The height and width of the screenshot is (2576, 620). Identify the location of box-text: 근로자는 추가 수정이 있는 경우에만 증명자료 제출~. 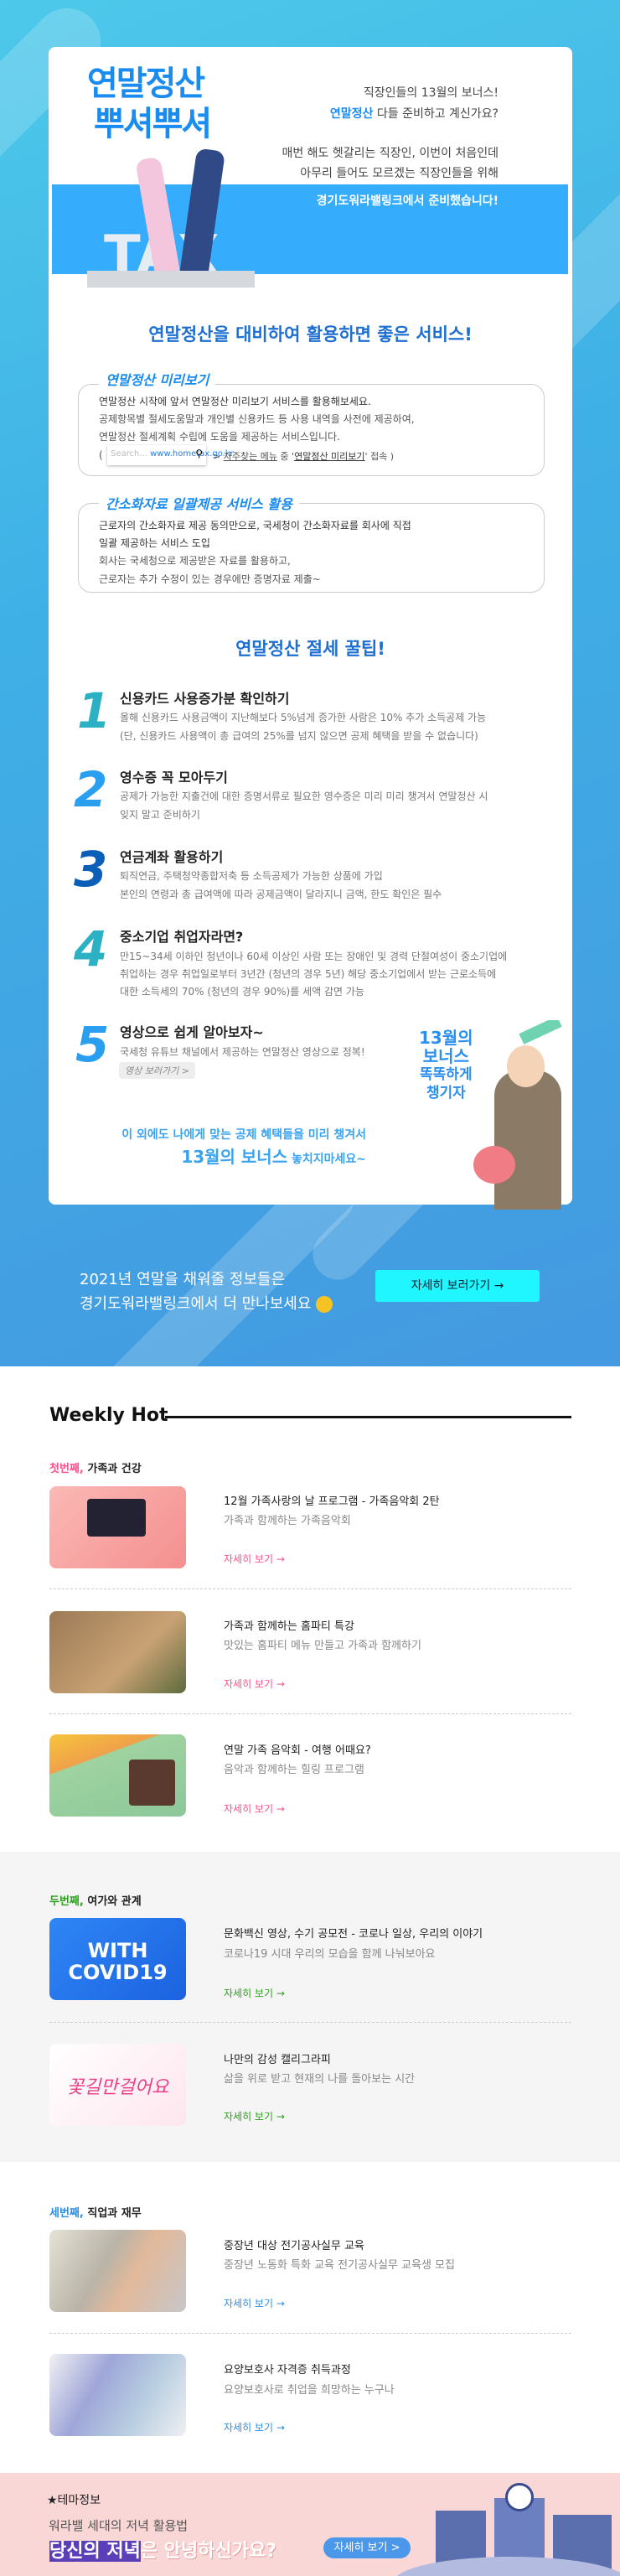
(210, 579).